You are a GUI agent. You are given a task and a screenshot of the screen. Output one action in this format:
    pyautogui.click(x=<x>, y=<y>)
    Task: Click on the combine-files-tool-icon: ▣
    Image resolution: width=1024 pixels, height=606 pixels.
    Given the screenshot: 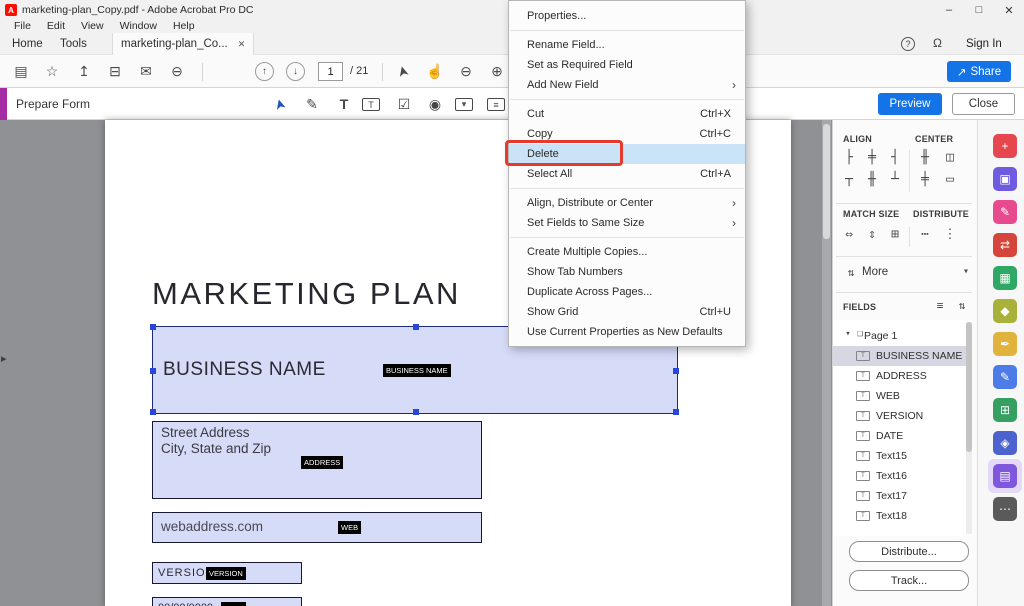 What is the action you would take?
    pyautogui.click(x=1005, y=179)
    